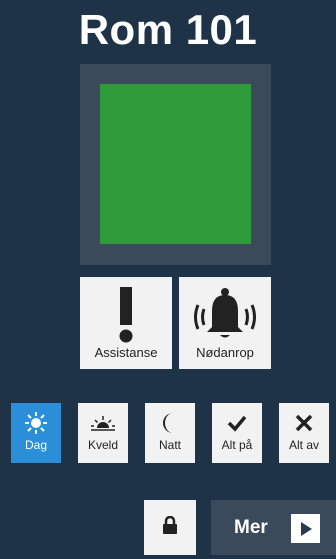 This screenshot has width=336, height=559. I want to click on more-label: Mer, so click(251, 527).